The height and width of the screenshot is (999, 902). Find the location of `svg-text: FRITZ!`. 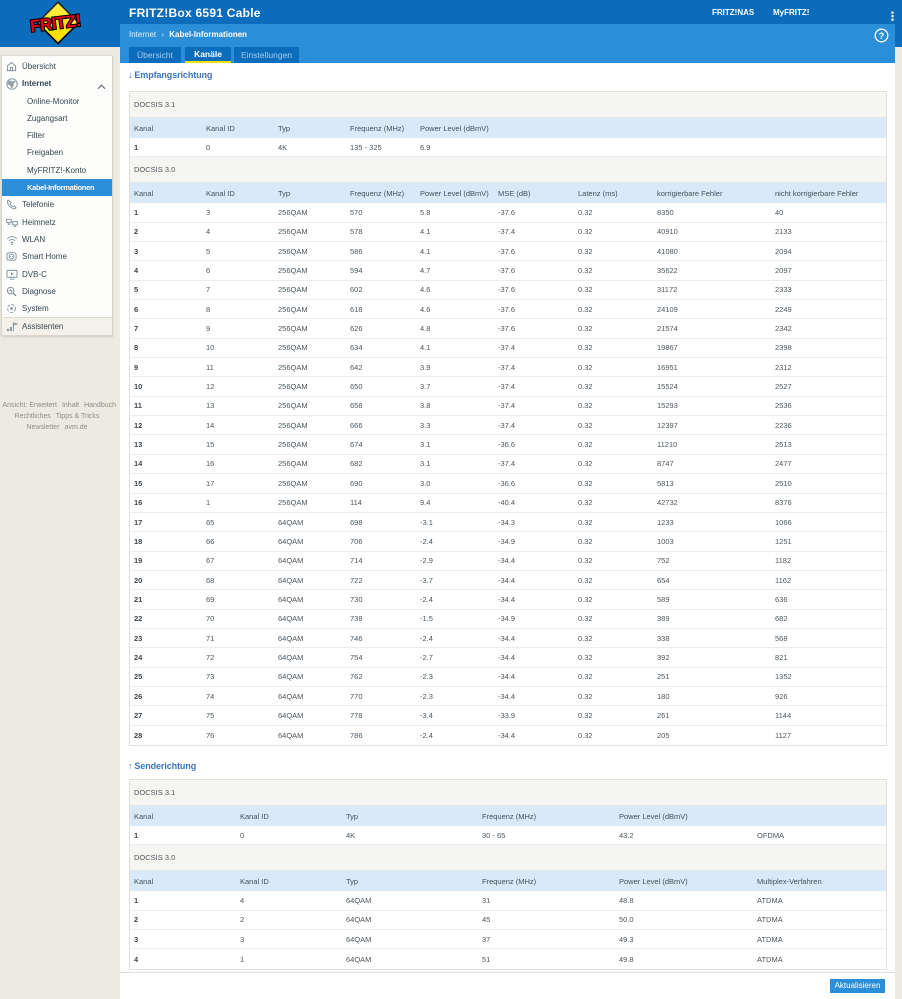

svg-text: FRITZ! is located at coordinates (55, 23).